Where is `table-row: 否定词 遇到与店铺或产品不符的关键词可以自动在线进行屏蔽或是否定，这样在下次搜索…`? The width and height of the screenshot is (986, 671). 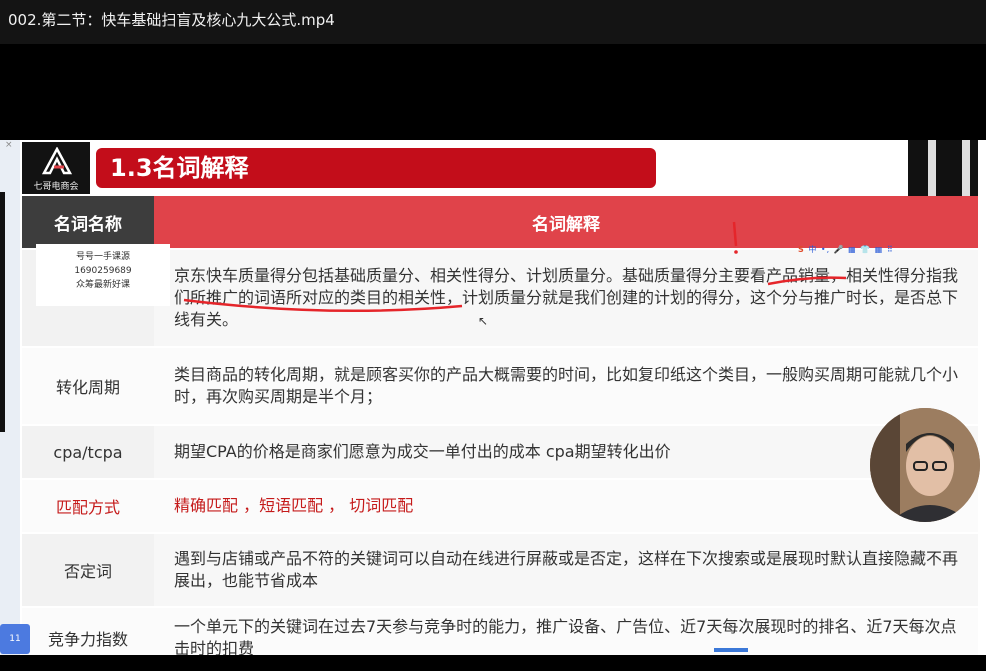
table-row: 否定词 遇到与店铺或产品不符的关键词可以自动在线进行屏蔽或是否定，这样在下次搜索… is located at coordinates (500, 569).